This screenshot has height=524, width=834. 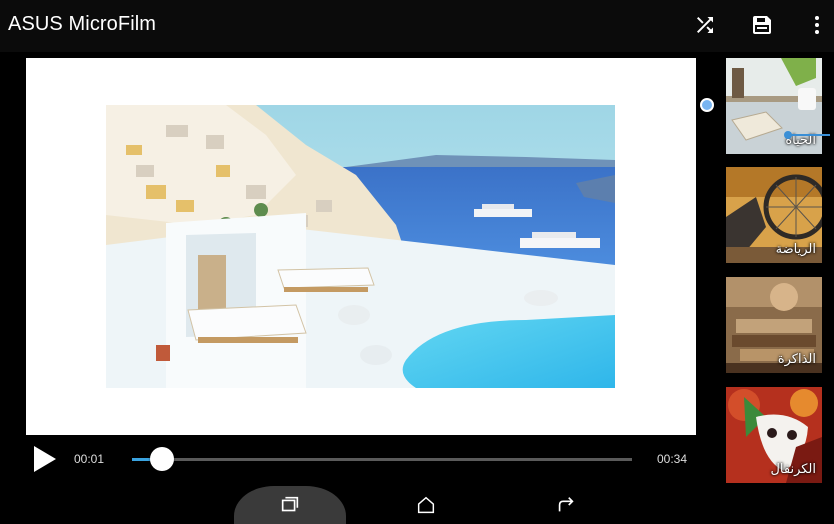 What do you see at coordinates (795, 248) in the screenshot?
I see `theme-label: الرياضة` at bounding box center [795, 248].